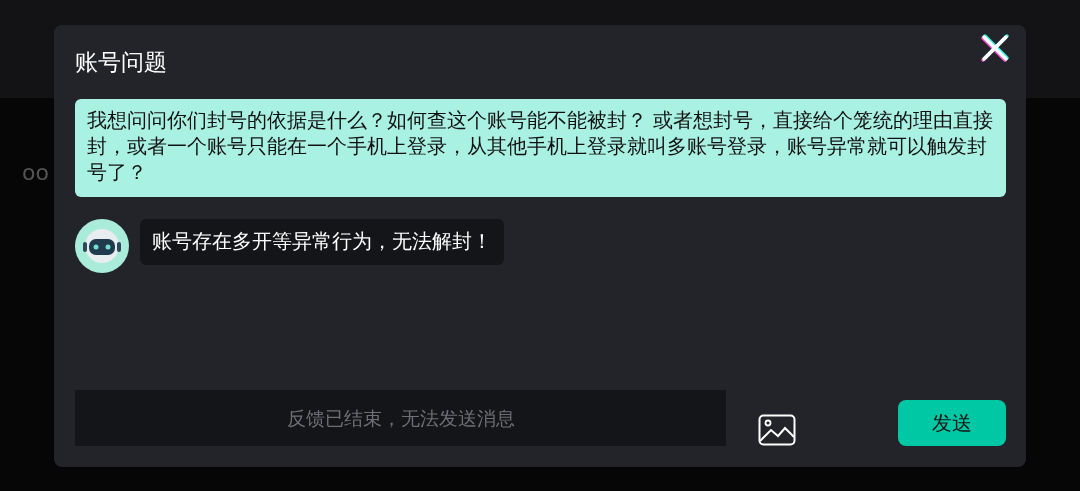 Image resolution: width=1080 pixels, height=491 pixels. Describe the element at coordinates (102, 246) in the screenshot. I see `robot-avatar-icon` at that location.